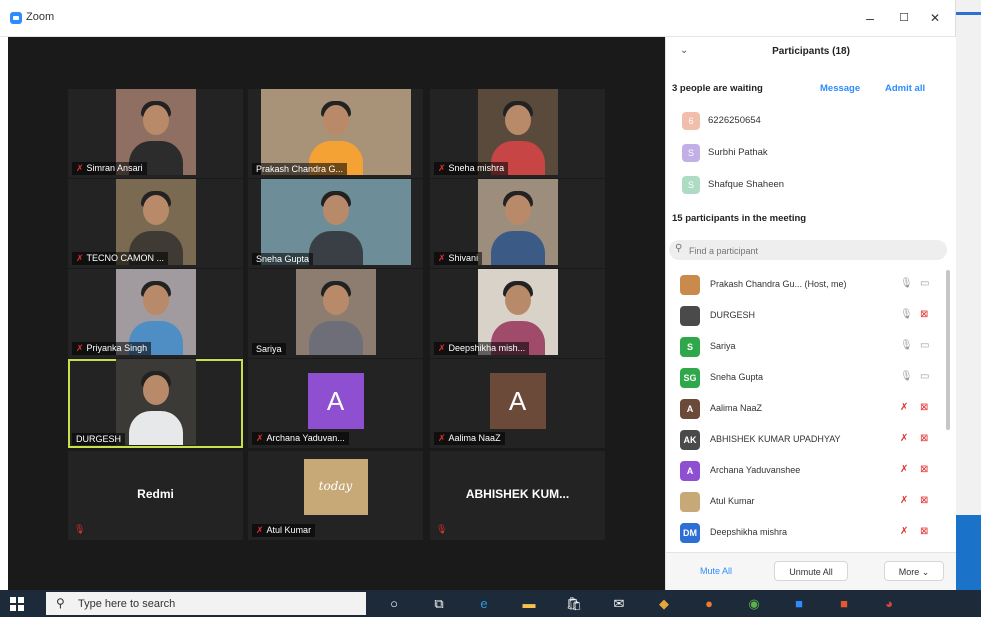  Describe the element at coordinates (935, 18) in the screenshot. I see `close-button: ✕` at that location.